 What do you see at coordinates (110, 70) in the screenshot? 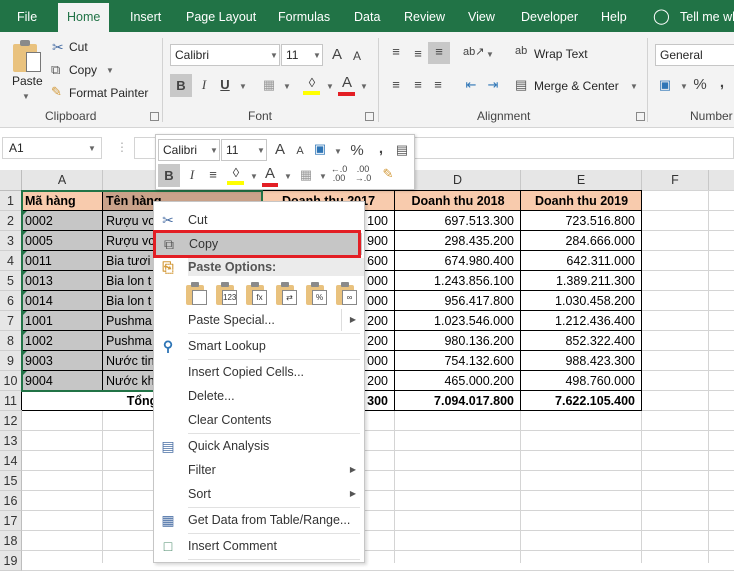
I see `copy-dropdown-icon: ▼` at bounding box center [110, 70].